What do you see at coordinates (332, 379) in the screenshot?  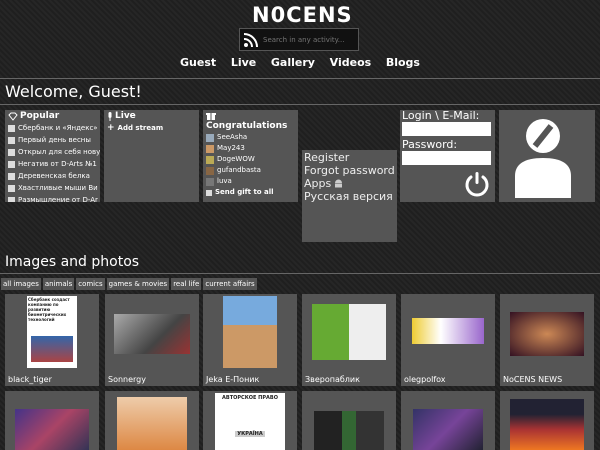 I see `tile-author: Зверопаблик` at bounding box center [332, 379].